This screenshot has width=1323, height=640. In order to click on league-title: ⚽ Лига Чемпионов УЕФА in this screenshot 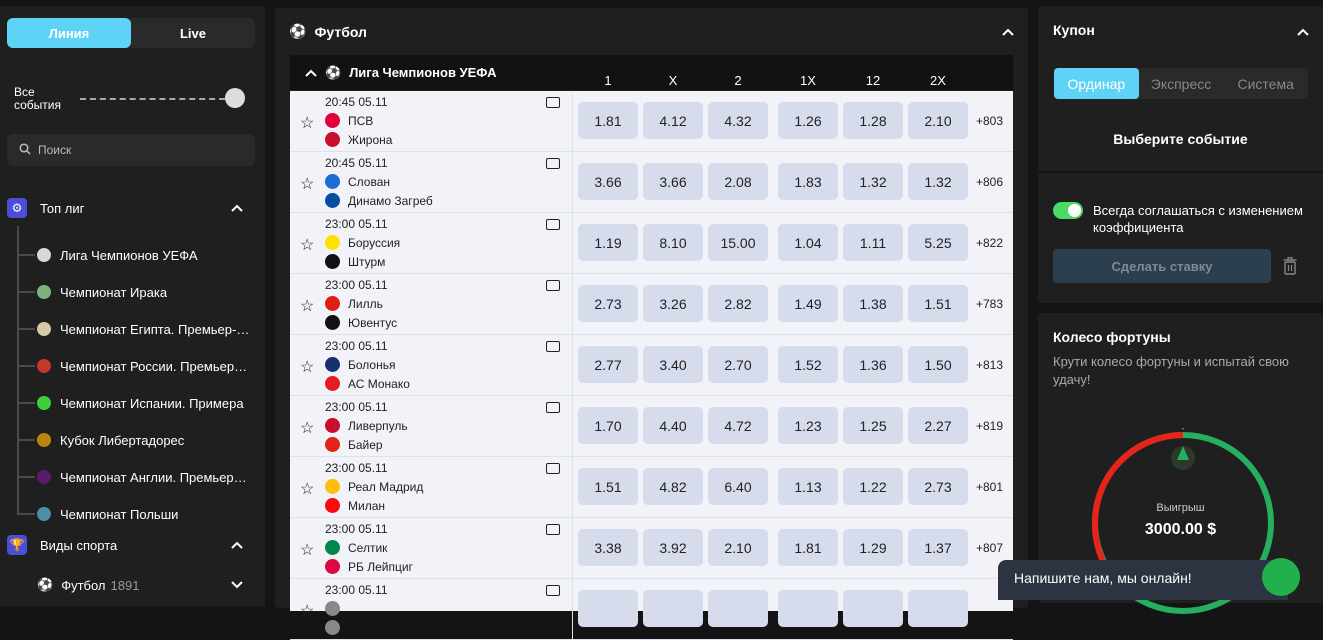, I will do `click(400, 73)`.